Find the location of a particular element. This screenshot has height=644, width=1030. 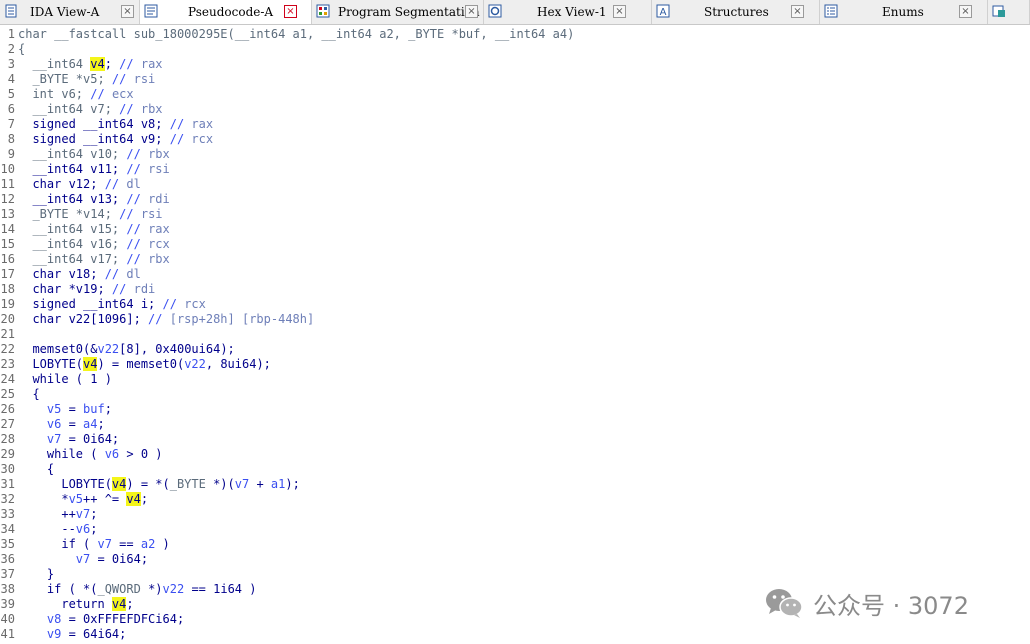

code-token: a4 is located at coordinates (90, 424).